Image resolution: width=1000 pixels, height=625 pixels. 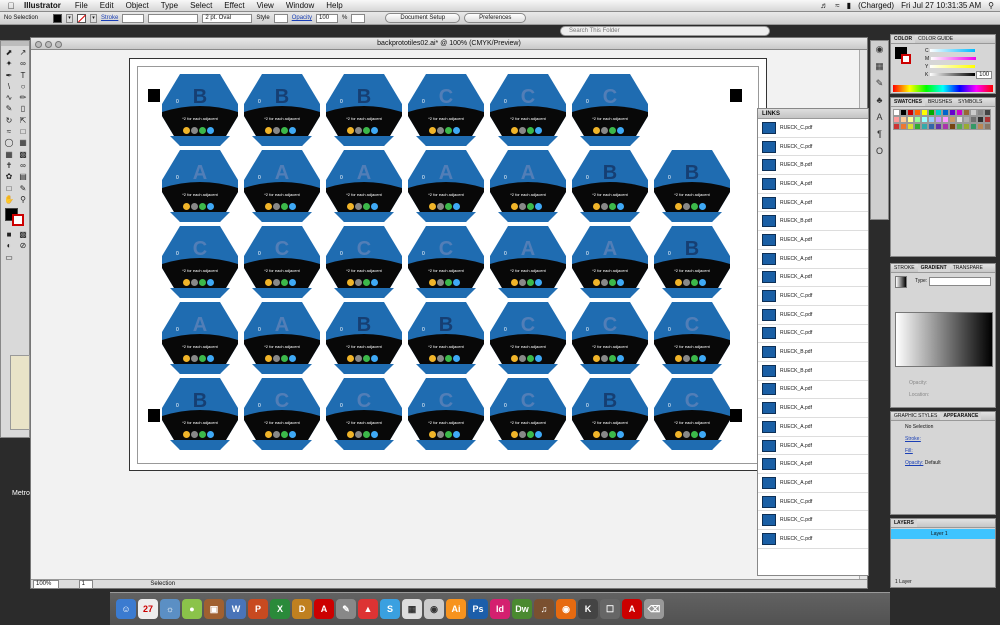 I want to click on graph-tool-icon: ▤, so click(x=23, y=176).